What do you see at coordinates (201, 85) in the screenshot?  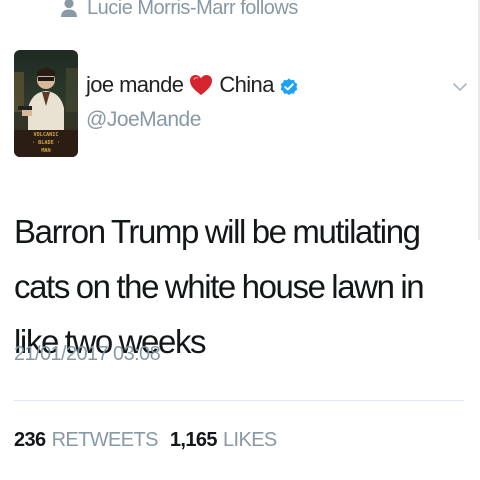 I see `red-heart-icon` at bounding box center [201, 85].